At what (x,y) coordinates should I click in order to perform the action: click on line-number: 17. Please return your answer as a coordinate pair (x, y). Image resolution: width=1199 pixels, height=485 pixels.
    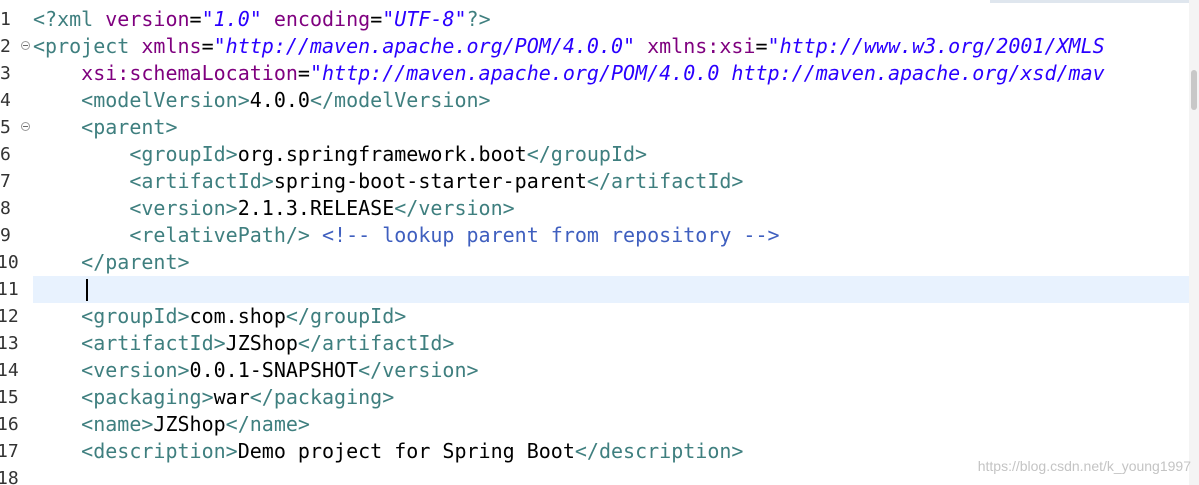
    Looking at the image, I should click on (9, 451).